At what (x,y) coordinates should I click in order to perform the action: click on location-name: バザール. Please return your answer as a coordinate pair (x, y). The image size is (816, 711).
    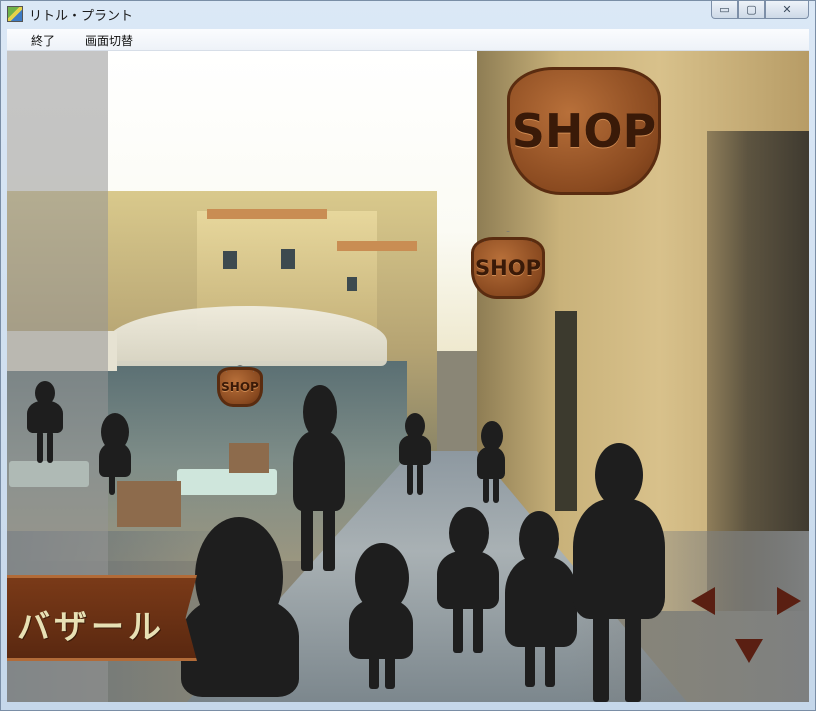
    Looking at the image, I should click on (91, 626).